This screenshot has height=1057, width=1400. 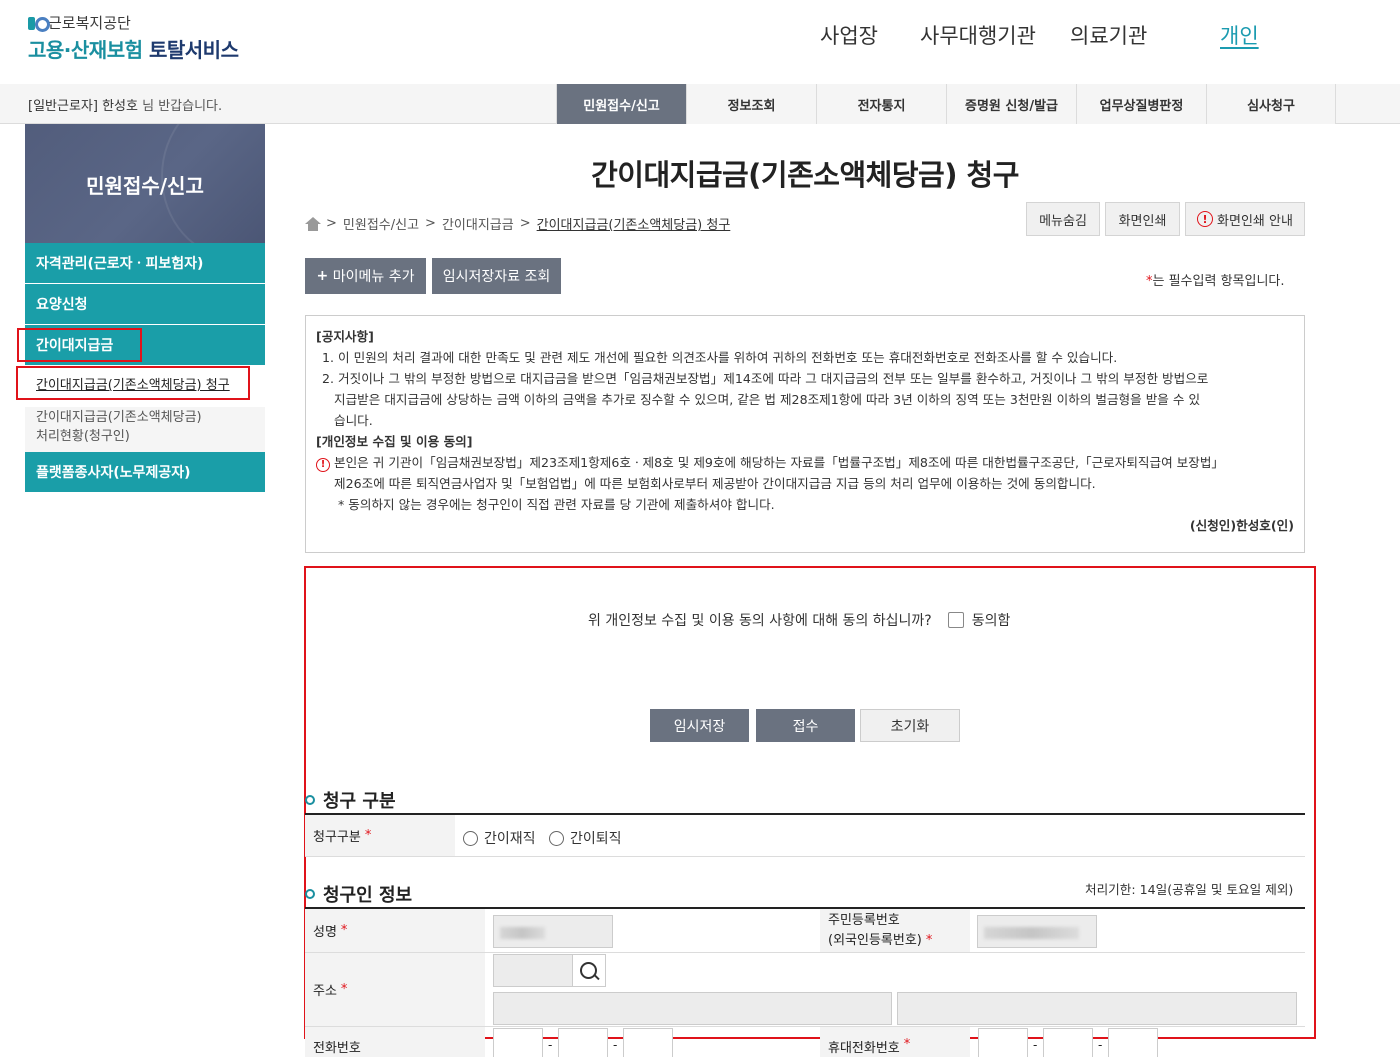 I want to click on rrn-field, so click(x=1037, y=931).